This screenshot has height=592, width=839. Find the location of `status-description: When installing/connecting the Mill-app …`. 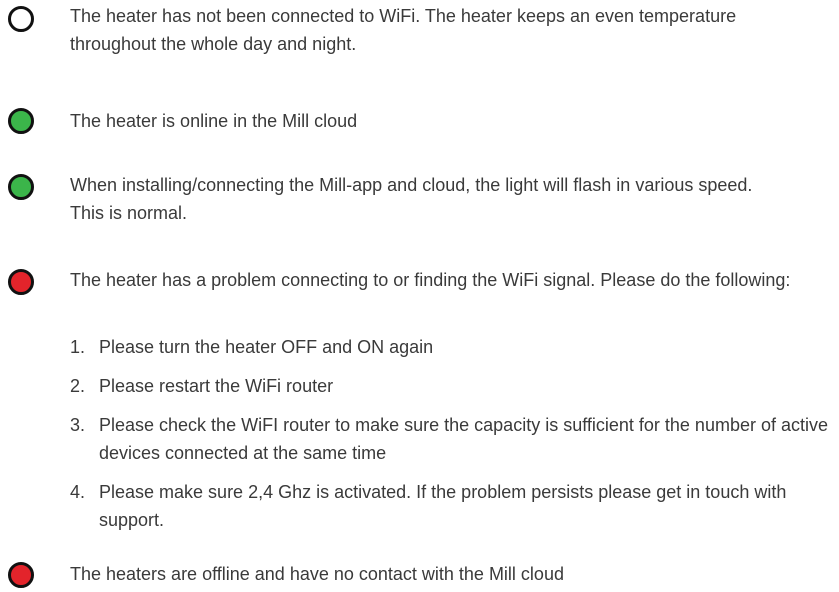

status-description: When installing/connecting the Mill-app … is located at coordinates (411, 199).